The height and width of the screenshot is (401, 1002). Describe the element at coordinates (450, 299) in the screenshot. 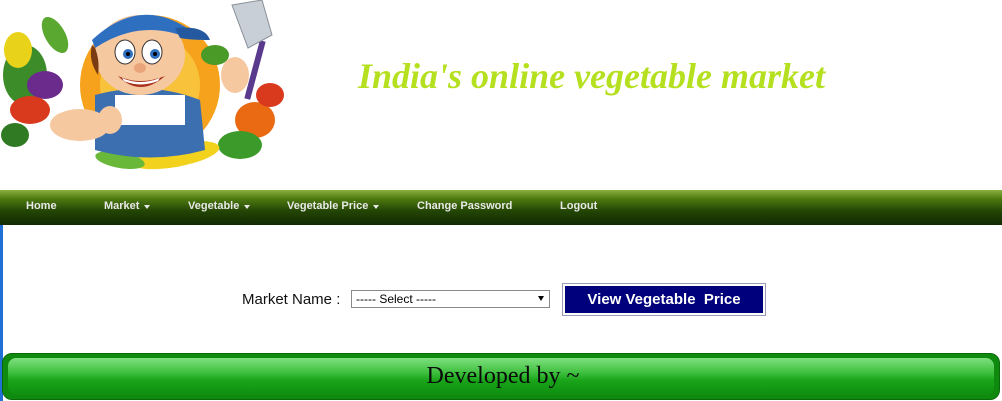

I see `market-name-select: ----- Select -----` at that location.